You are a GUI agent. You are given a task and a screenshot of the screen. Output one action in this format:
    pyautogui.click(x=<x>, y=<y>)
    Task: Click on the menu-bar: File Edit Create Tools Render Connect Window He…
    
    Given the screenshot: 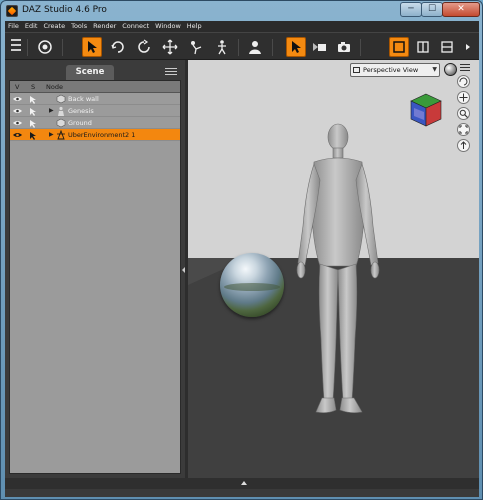 What is the action you would take?
    pyautogui.click(x=242, y=26)
    